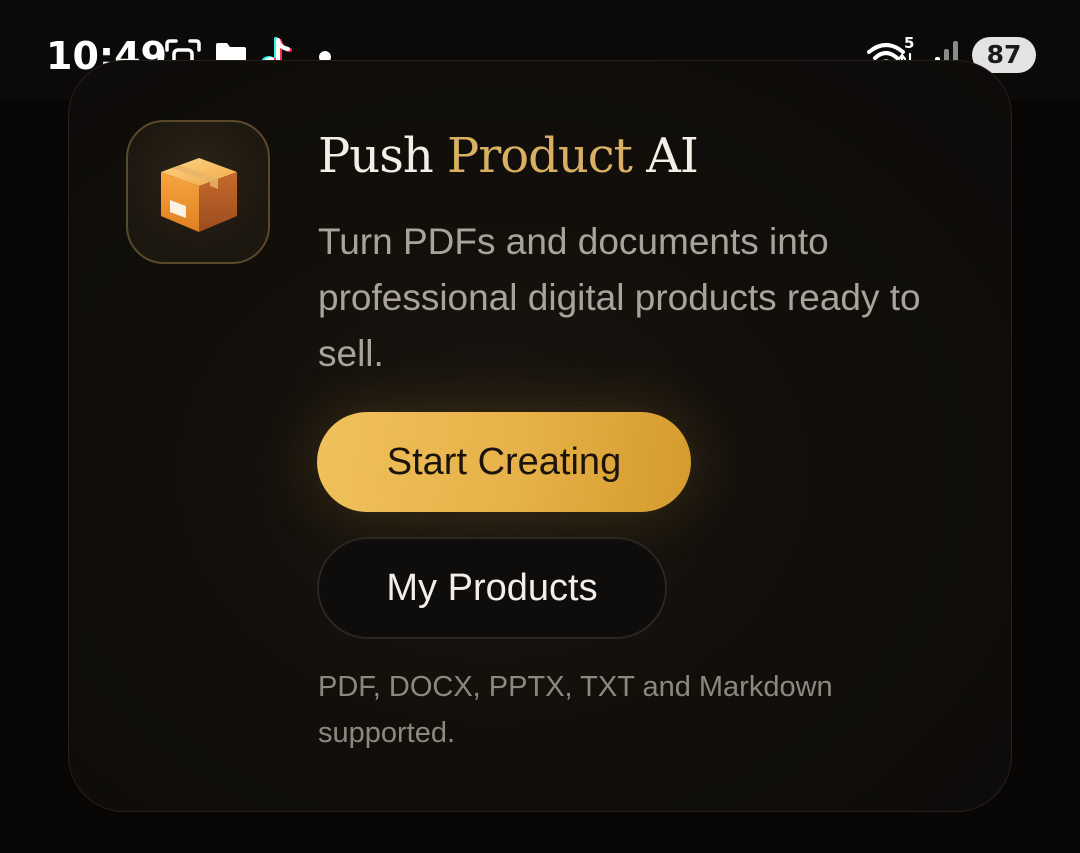  Describe the element at coordinates (199, 195) in the screenshot. I see `package-box-icon` at that location.